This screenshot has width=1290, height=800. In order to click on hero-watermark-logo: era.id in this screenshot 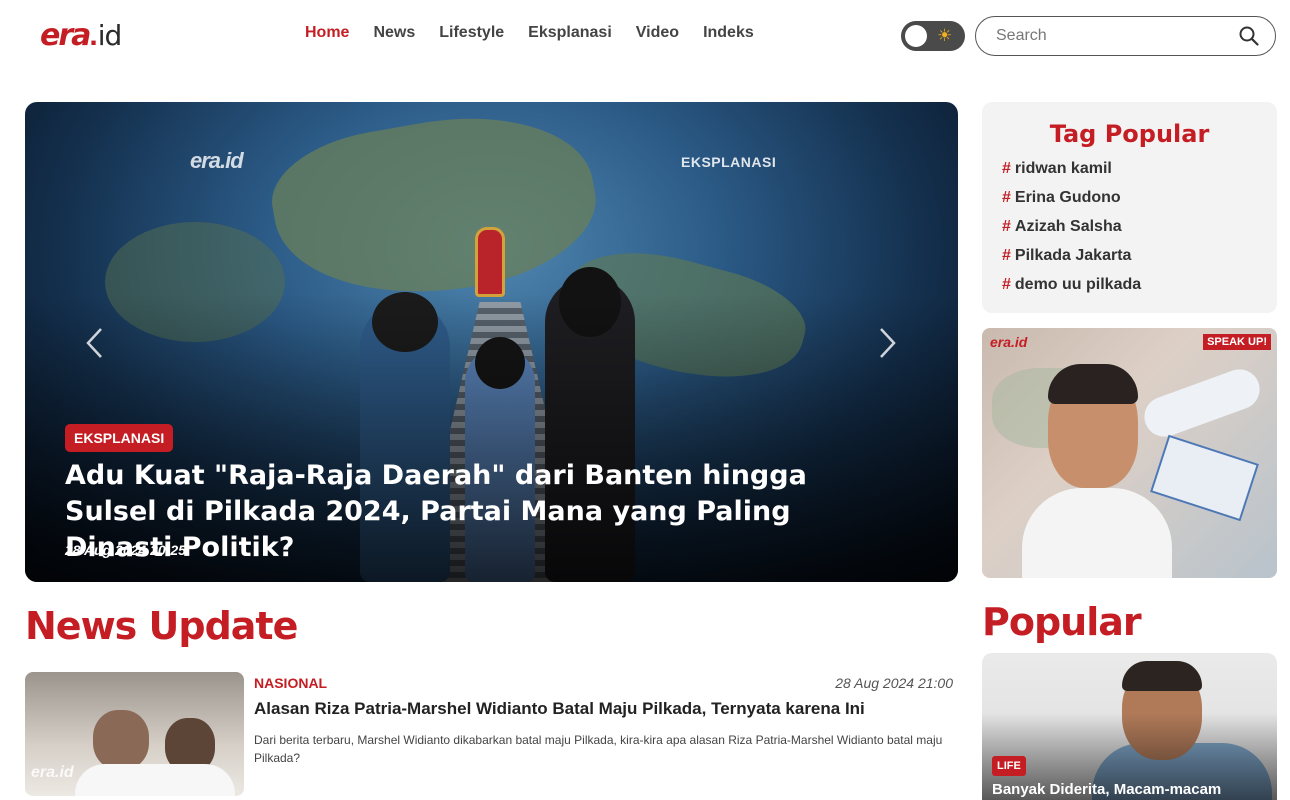, I will do `click(217, 160)`.